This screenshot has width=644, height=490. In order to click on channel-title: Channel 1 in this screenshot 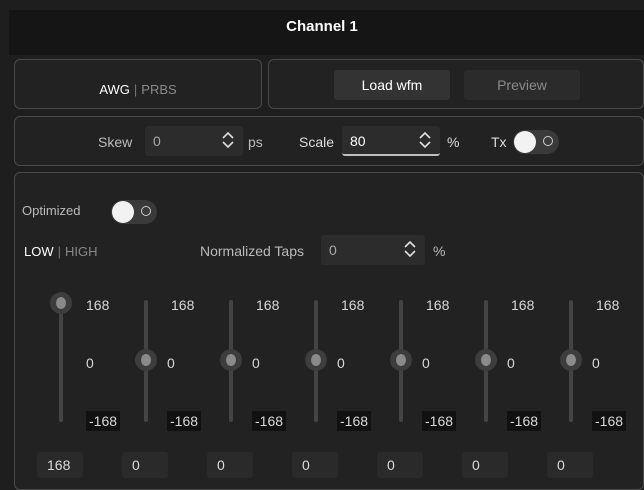, I will do `click(322, 26)`.